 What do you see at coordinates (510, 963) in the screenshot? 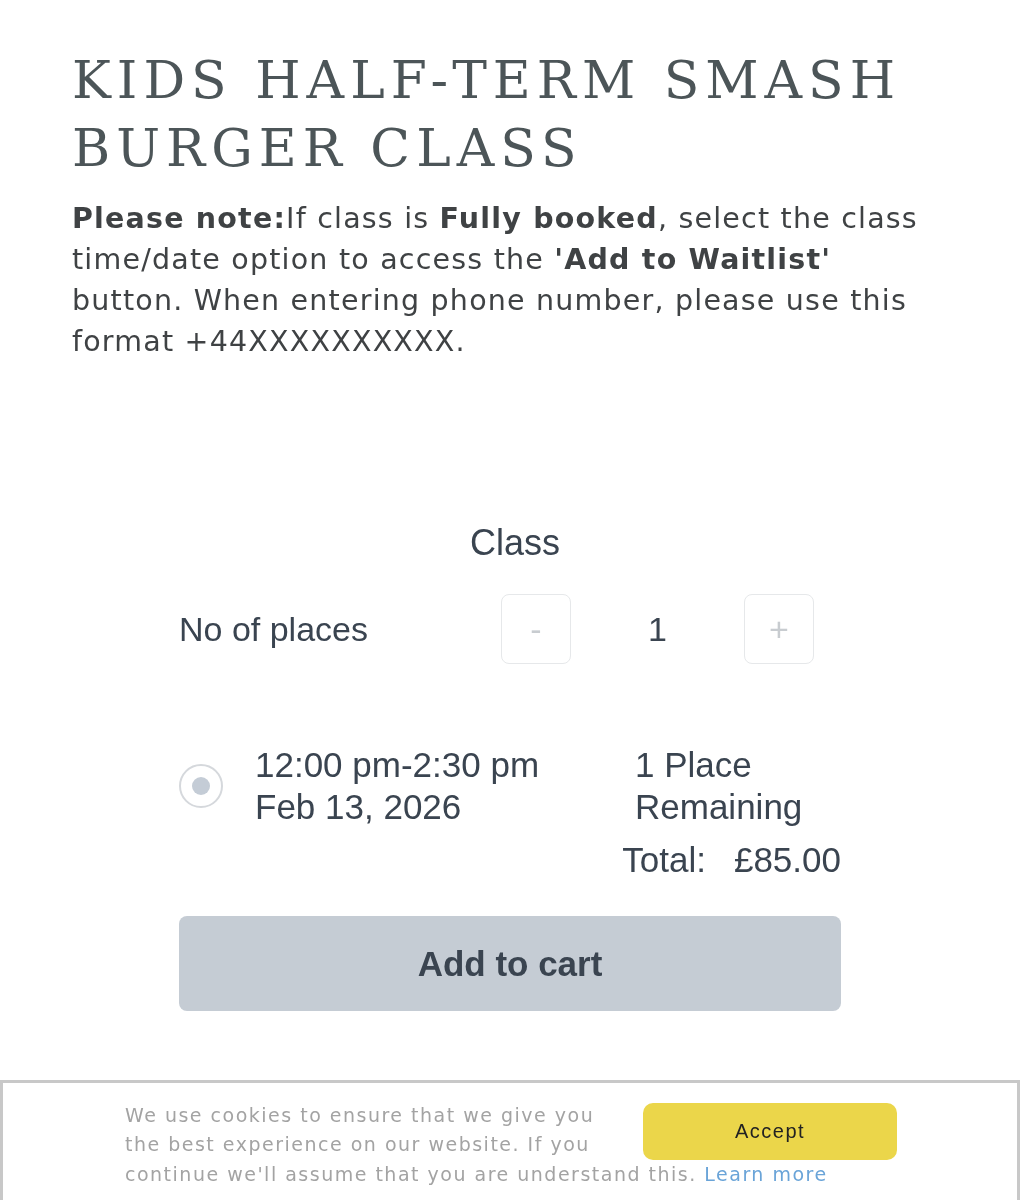
I see `add-to-cart-button: Add to cart` at bounding box center [510, 963].